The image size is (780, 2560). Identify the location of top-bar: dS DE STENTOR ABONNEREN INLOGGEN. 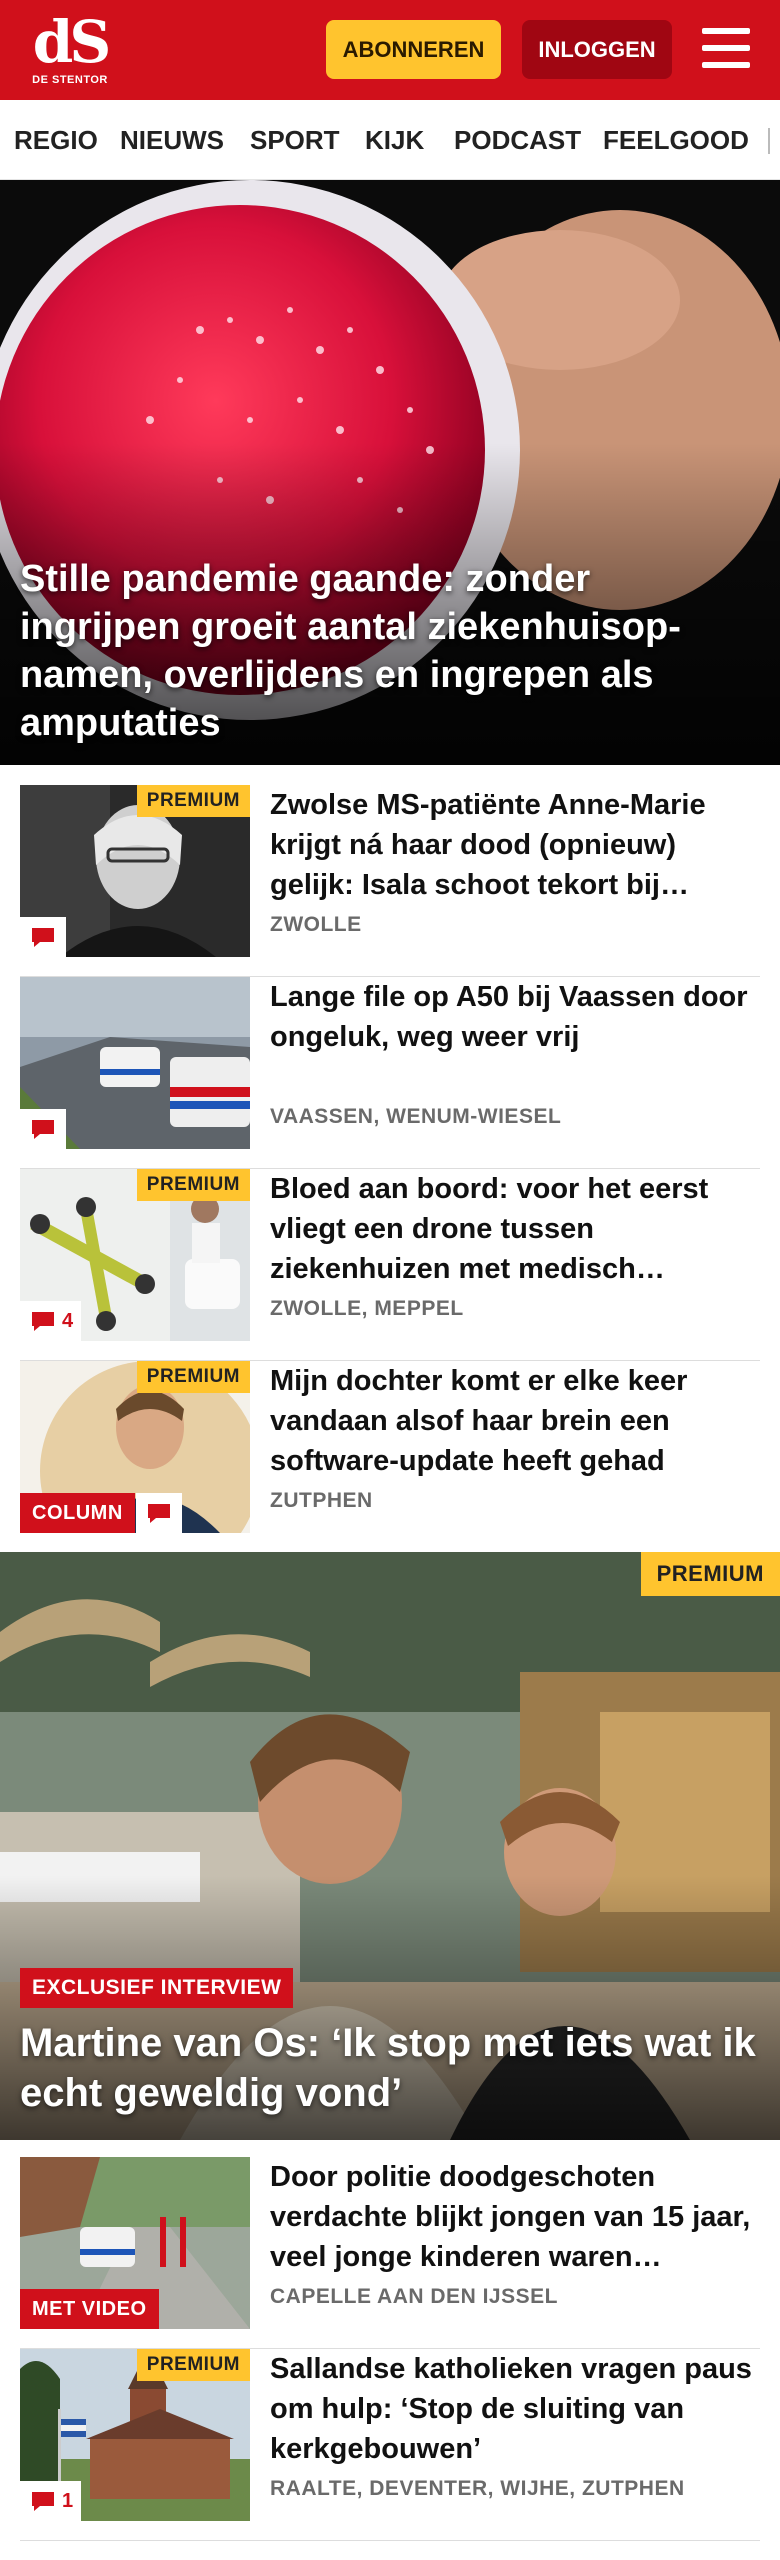
(390, 50).